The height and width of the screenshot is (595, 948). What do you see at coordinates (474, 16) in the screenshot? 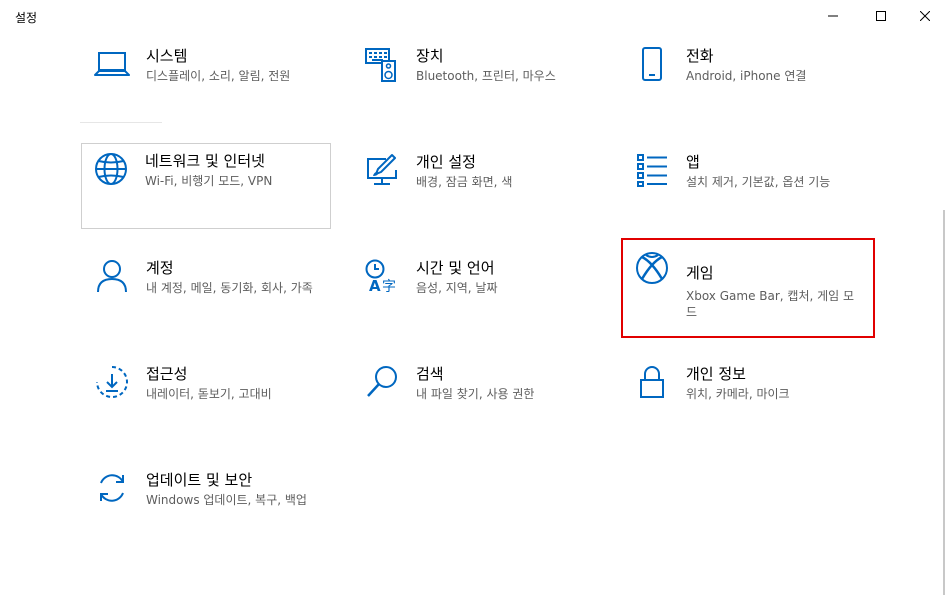
I see `title-bar: 설정` at bounding box center [474, 16].